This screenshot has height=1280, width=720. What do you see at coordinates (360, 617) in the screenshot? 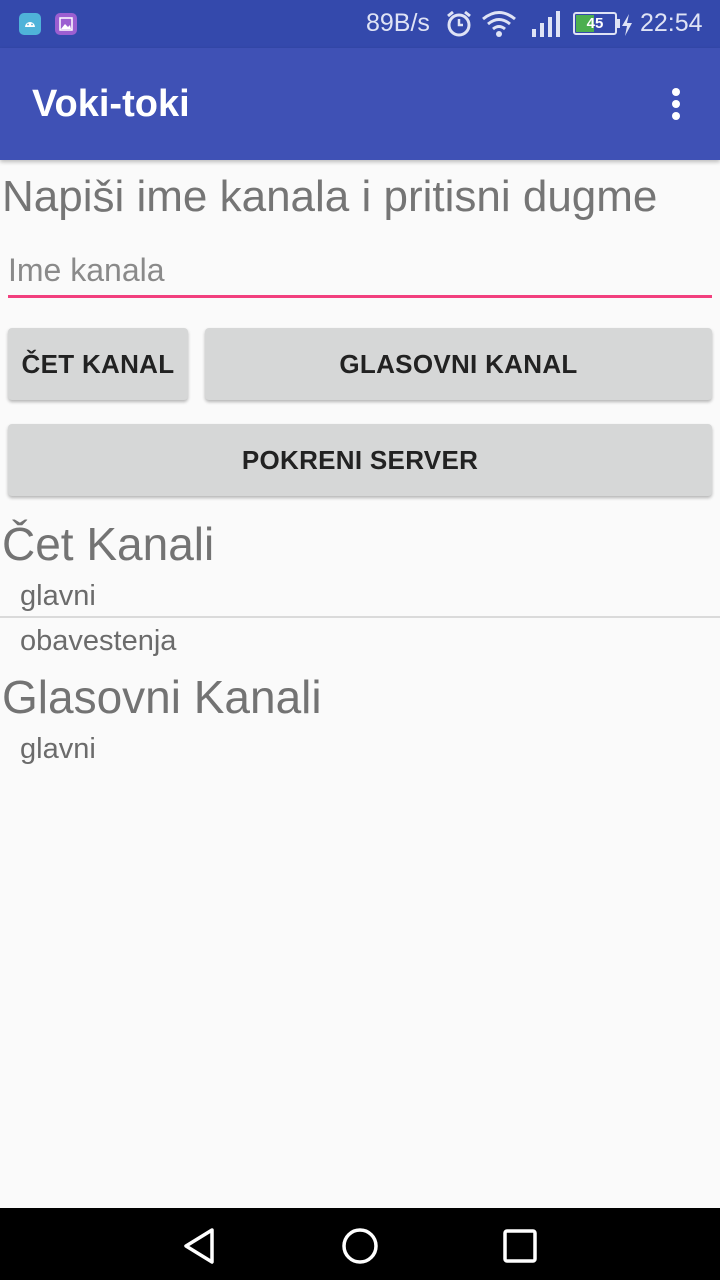
I see `list-divider` at bounding box center [360, 617].